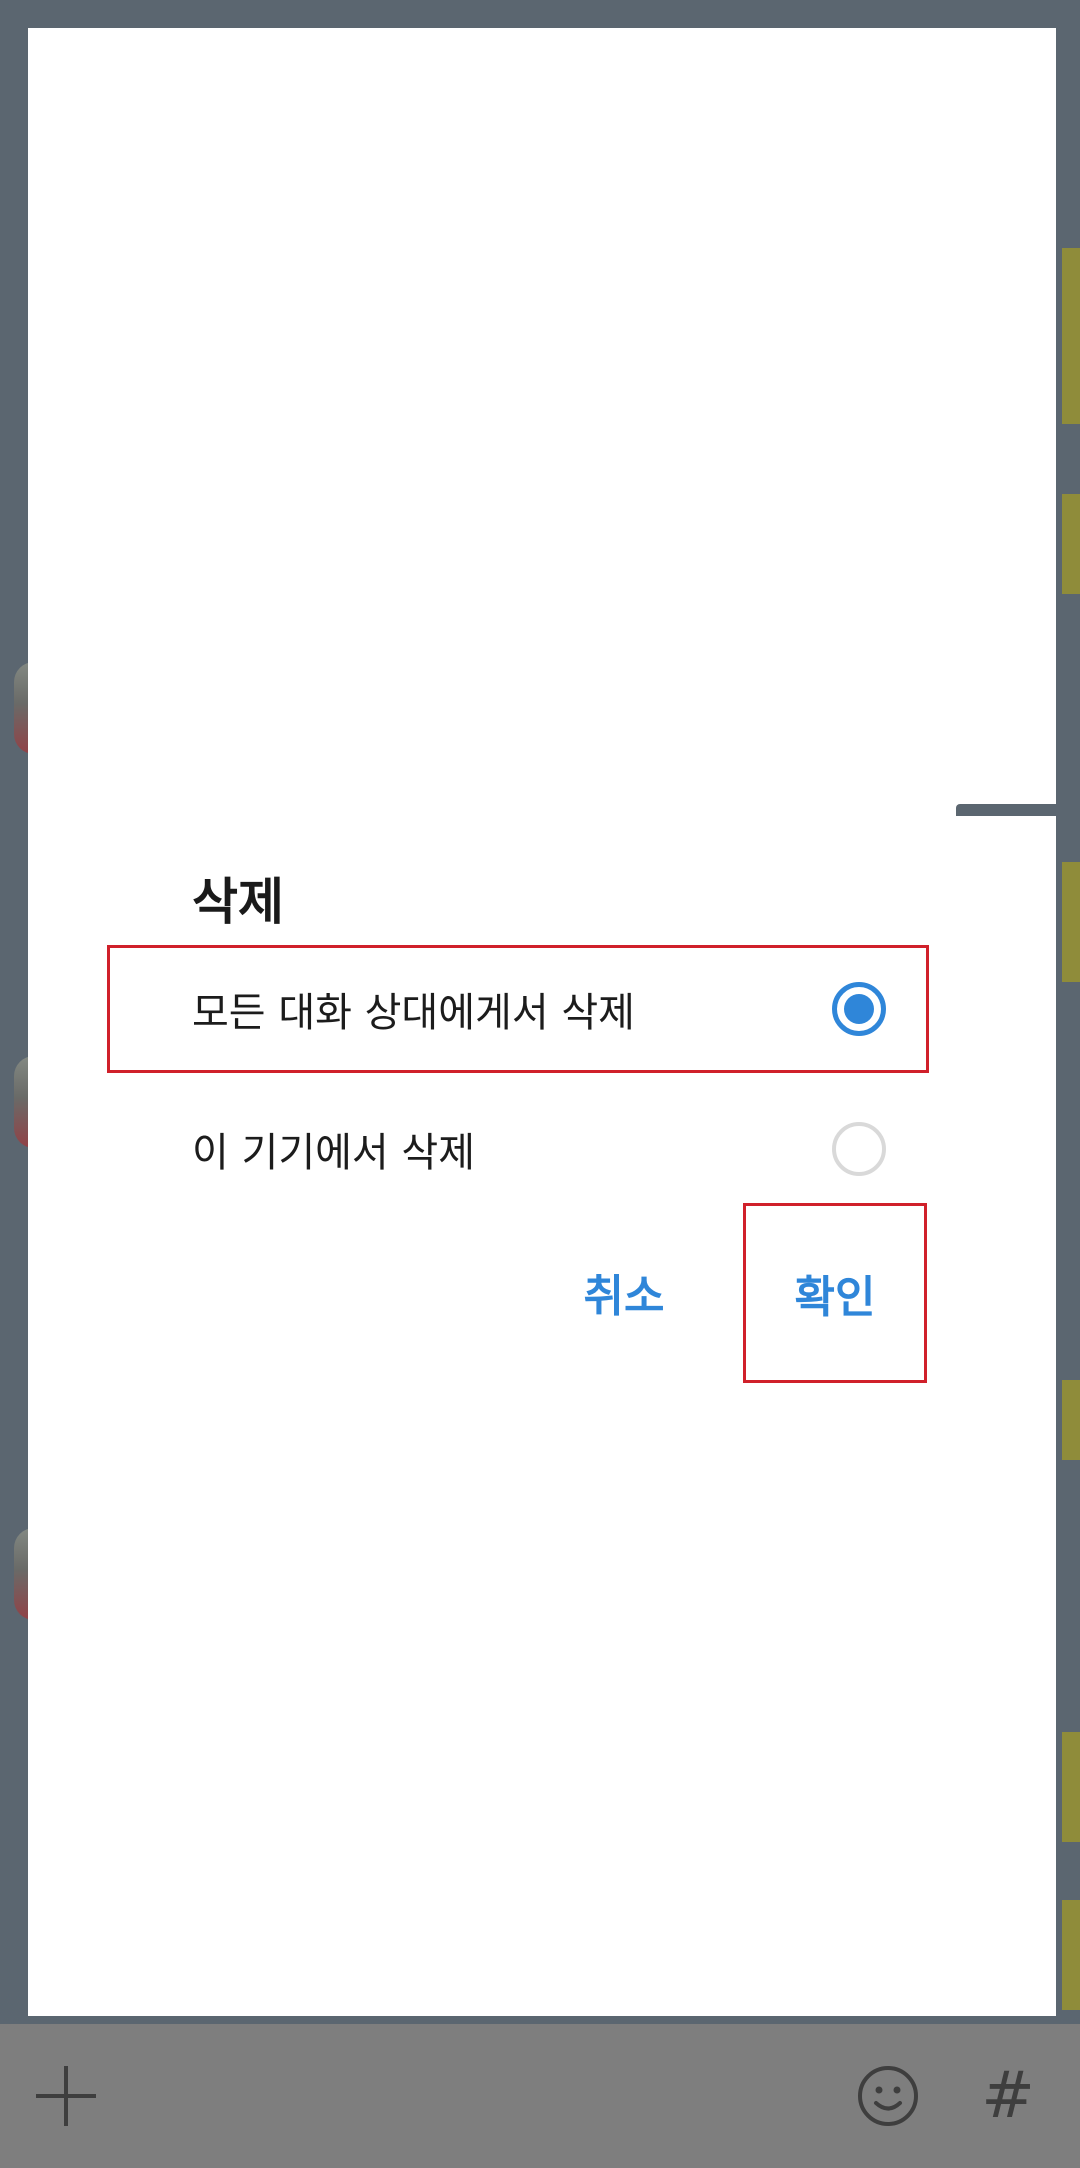  What do you see at coordinates (413, 1013) in the screenshot?
I see `option-label: 모든 대화 상대에게서 삭제` at bounding box center [413, 1013].